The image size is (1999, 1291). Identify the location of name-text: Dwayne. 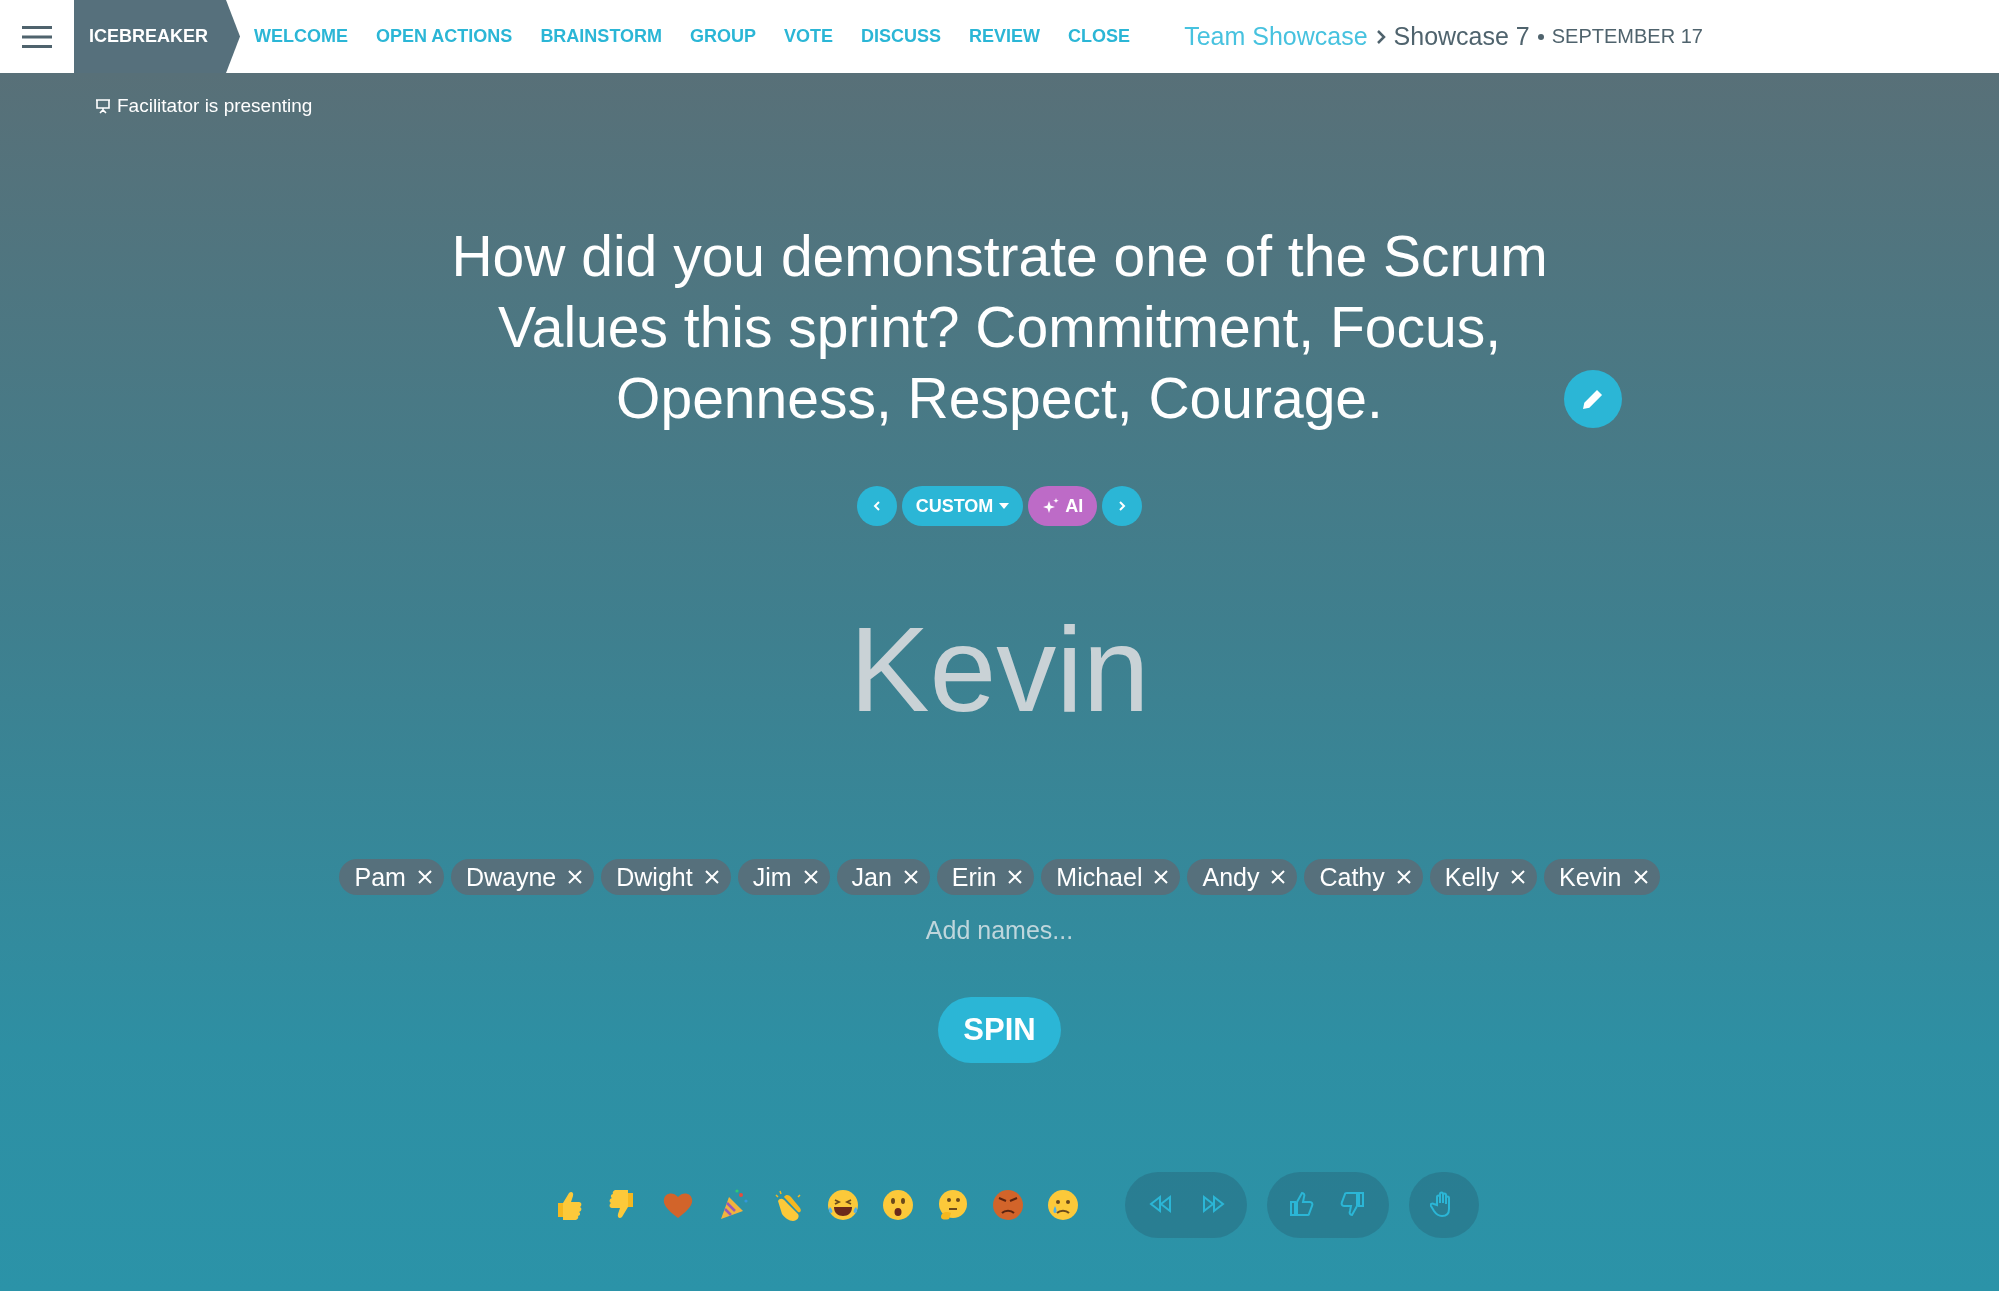
(511, 877).